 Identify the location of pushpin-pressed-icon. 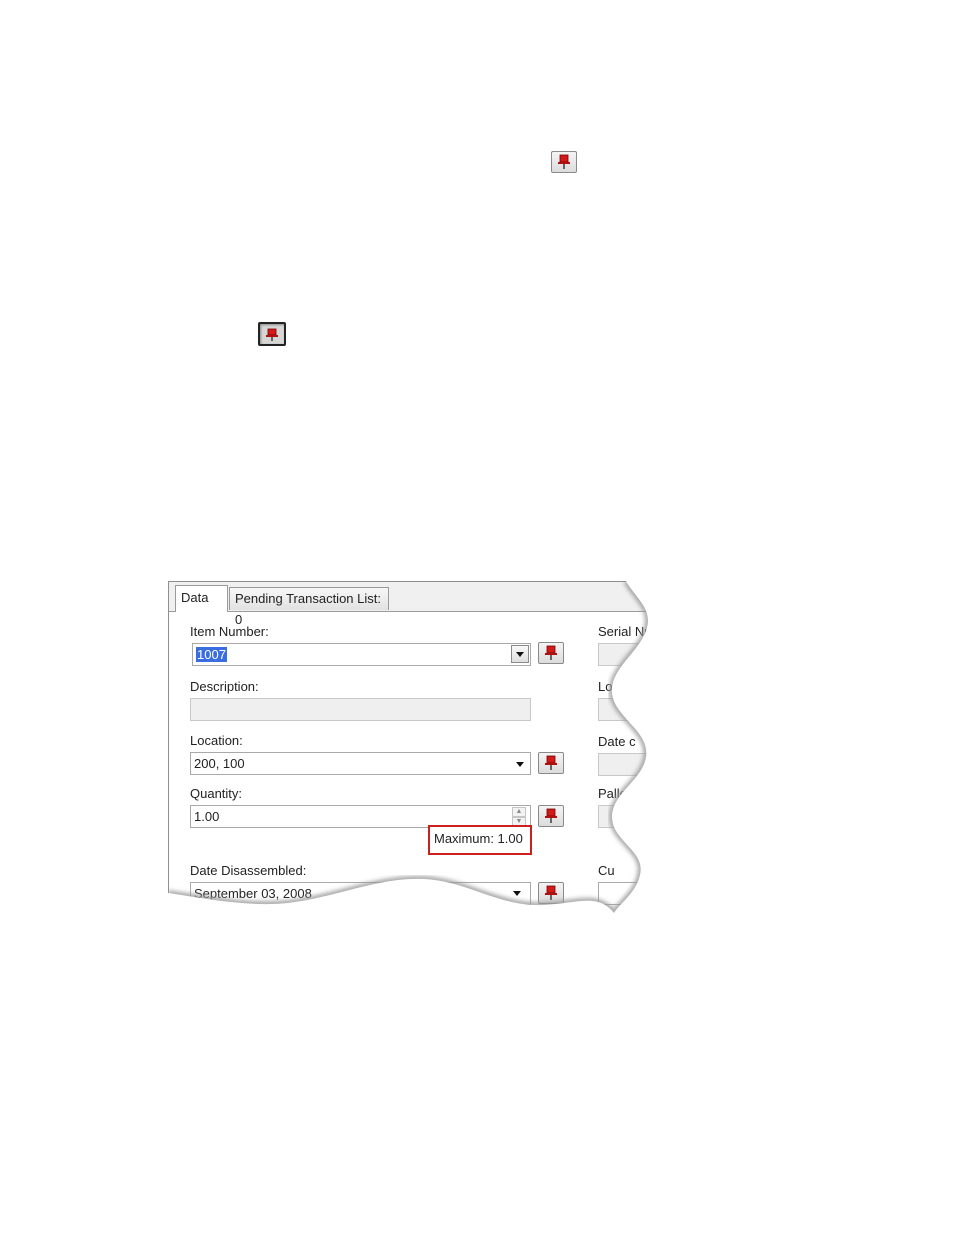
(272, 334).